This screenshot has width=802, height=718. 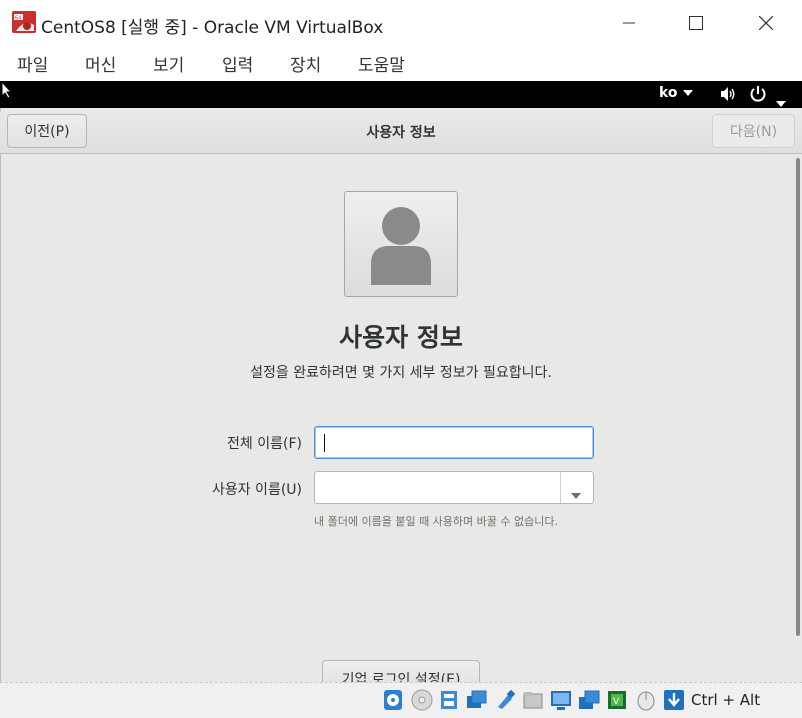 I want to click on combo-divider, so click(x=560, y=487).